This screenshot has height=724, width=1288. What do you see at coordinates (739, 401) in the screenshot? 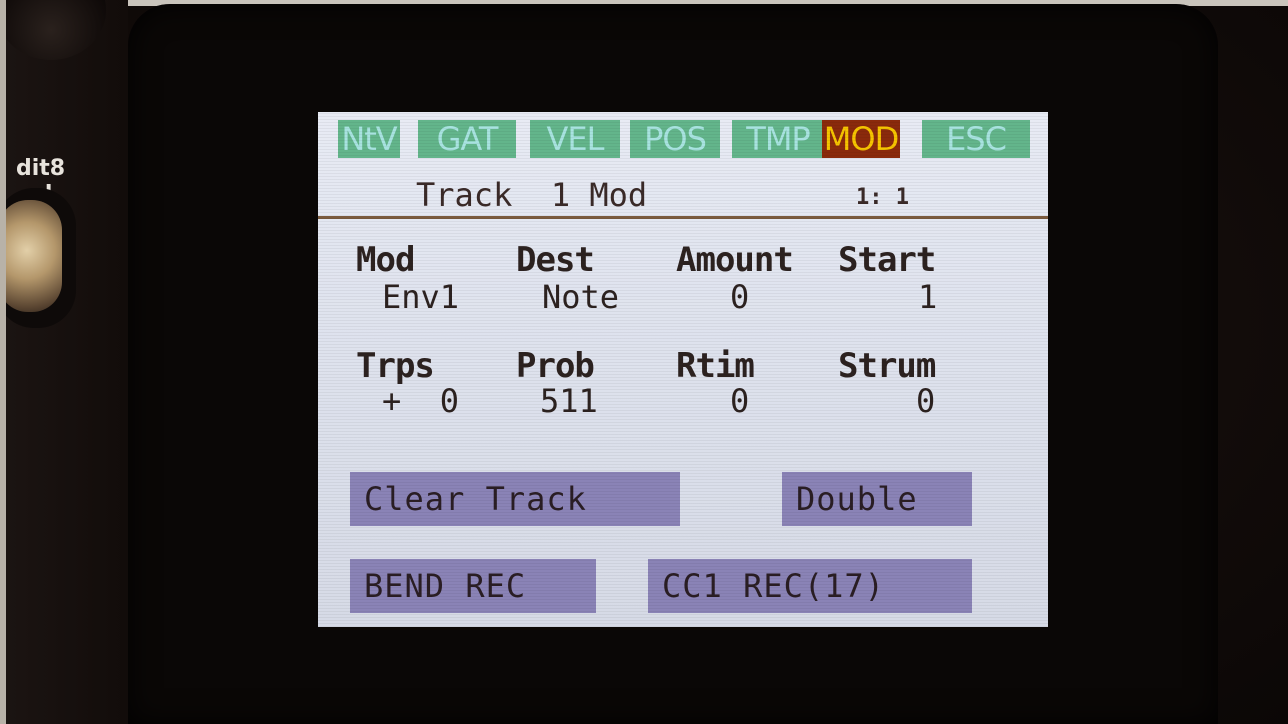
I see `param-value-rtim: 0` at bounding box center [739, 401].